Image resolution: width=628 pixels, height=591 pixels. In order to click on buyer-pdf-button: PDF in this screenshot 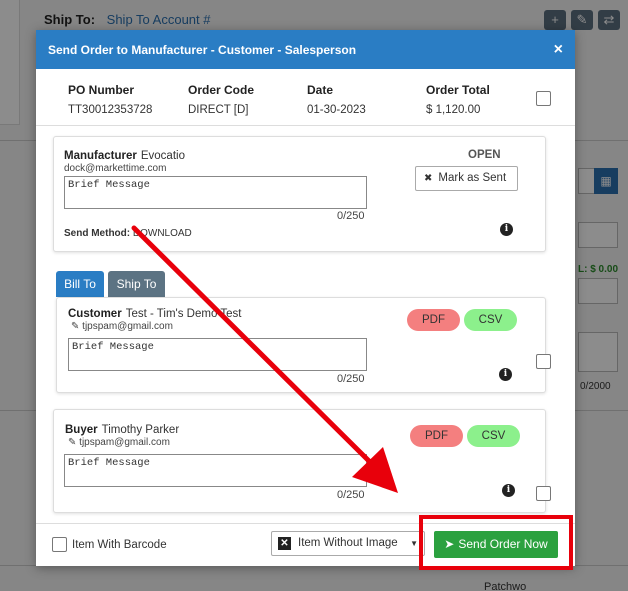, I will do `click(436, 436)`.